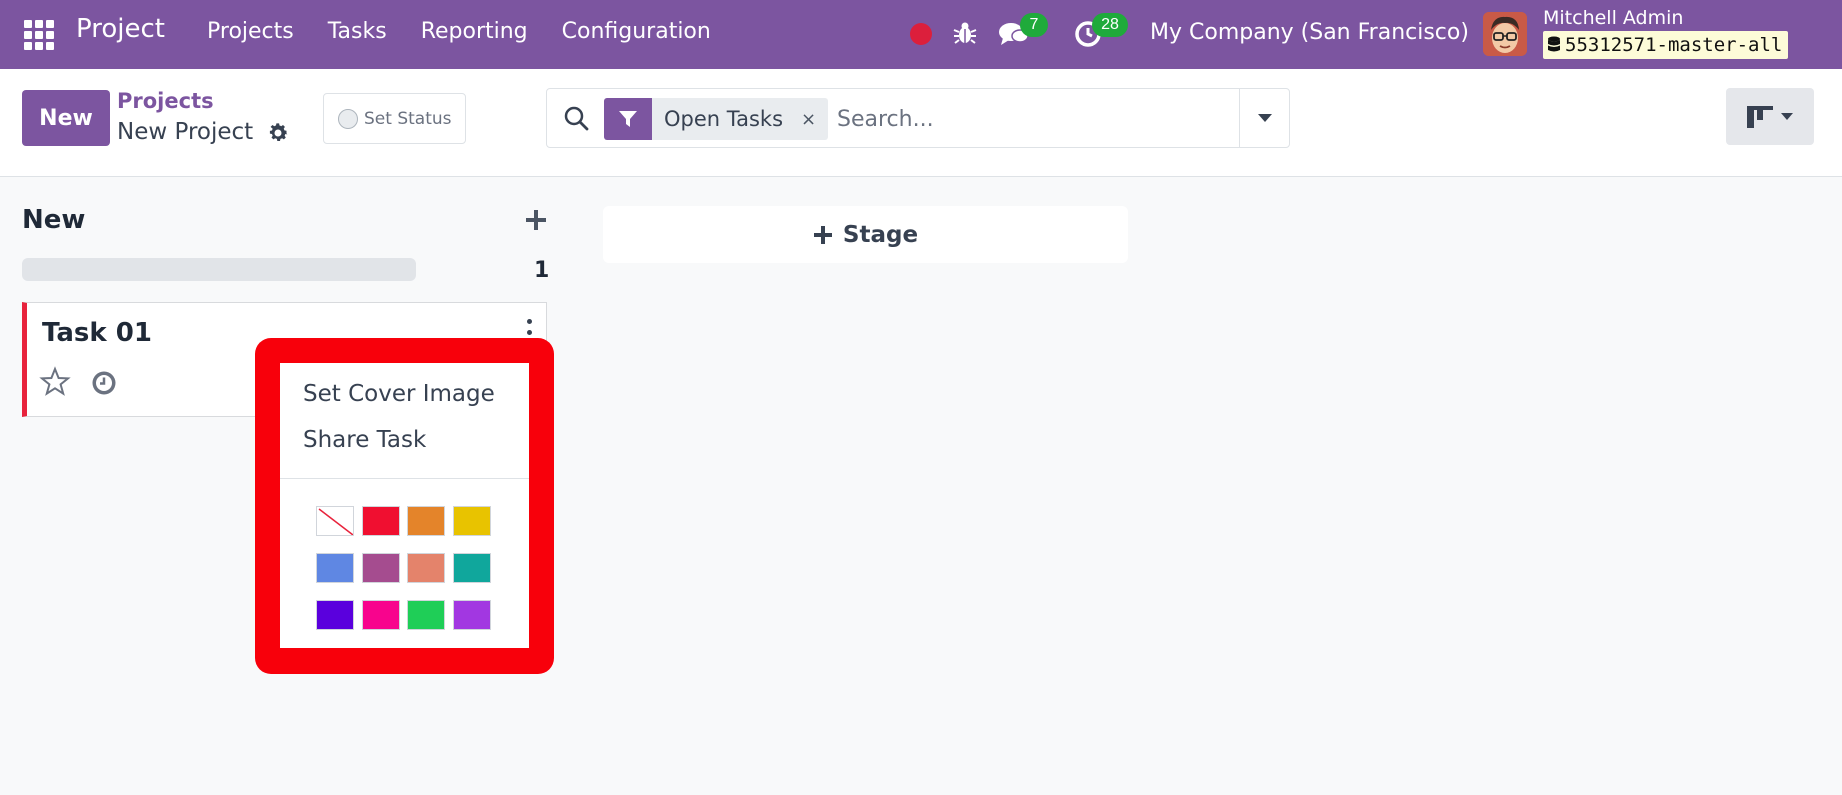 The height and width of the screenshot is (795, 1842). Describe the element at coordinates (348, 118) in the screenshot. I see `status-radio-icon` at that location.